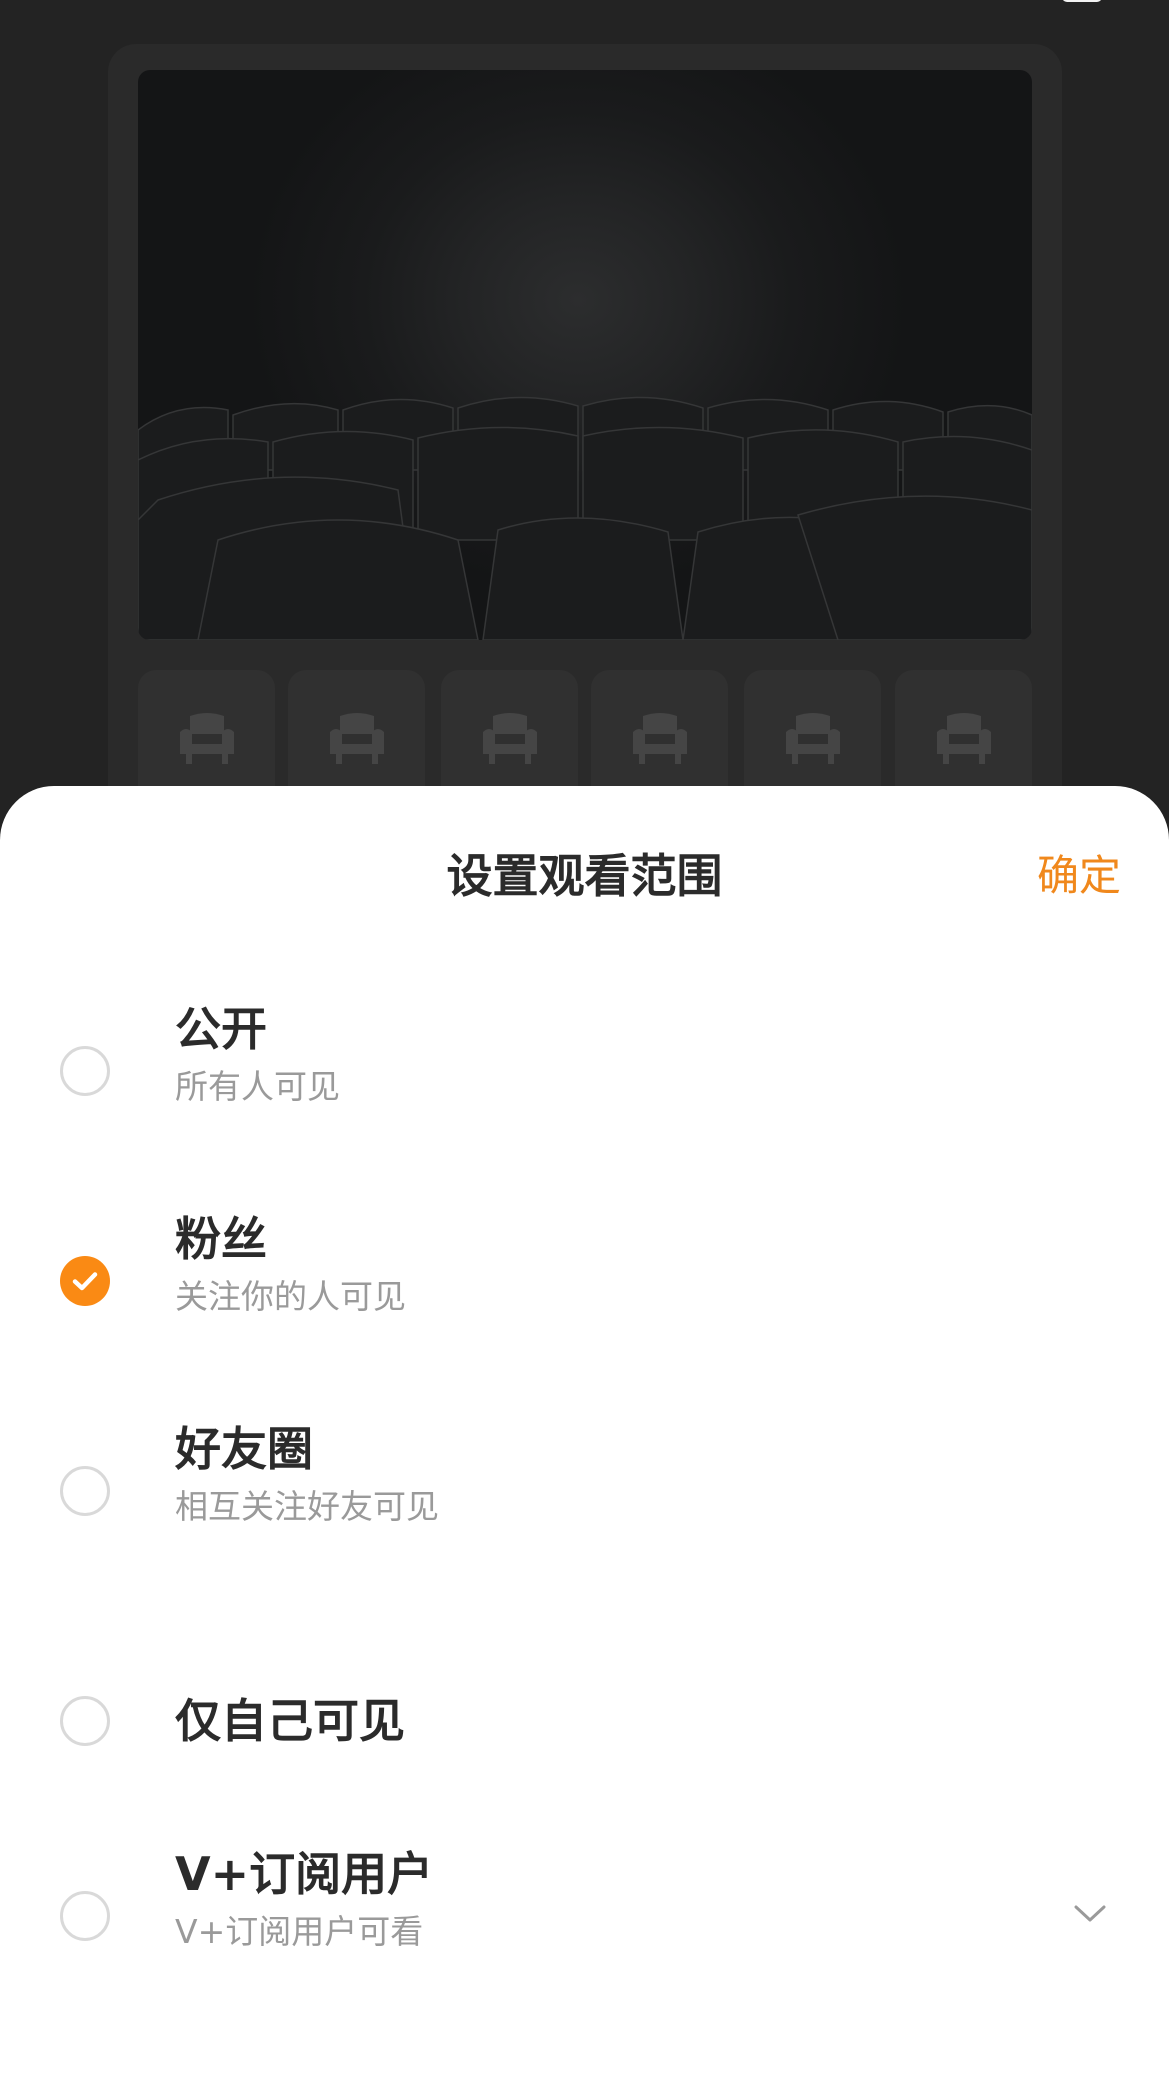 The width and height of the screenshot is (1169, 2079). What do you see at coordinates (584, 1491) in the screenshot?
I see `option-friends: 好友圈 相互关注好友可见` at bounding box center [584, 1491].